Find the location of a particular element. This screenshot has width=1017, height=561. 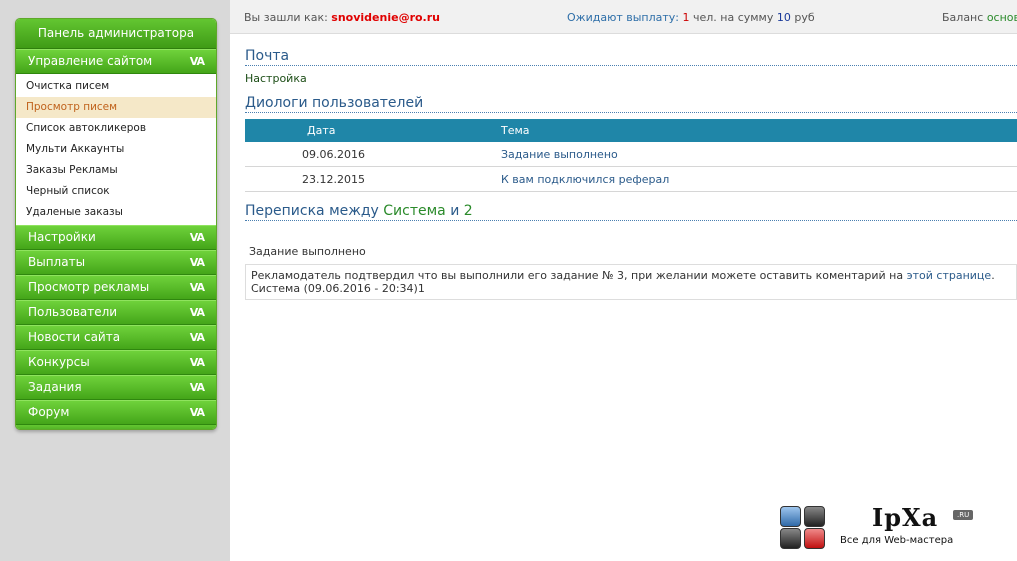

message-title: Задание выполнено is located at coordinates (307, 251).